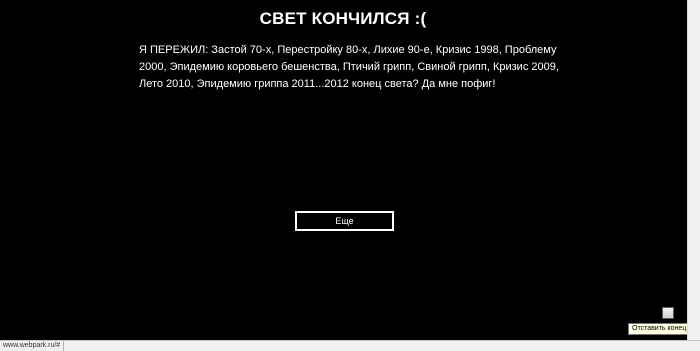 This screenshot has width=700, height=351. What do you see at coordinates (343, 18) in the screenshot?
I see `page-title: СВЕТ КОНЧИЛСЯ :(` at bounding box center [343, 18].